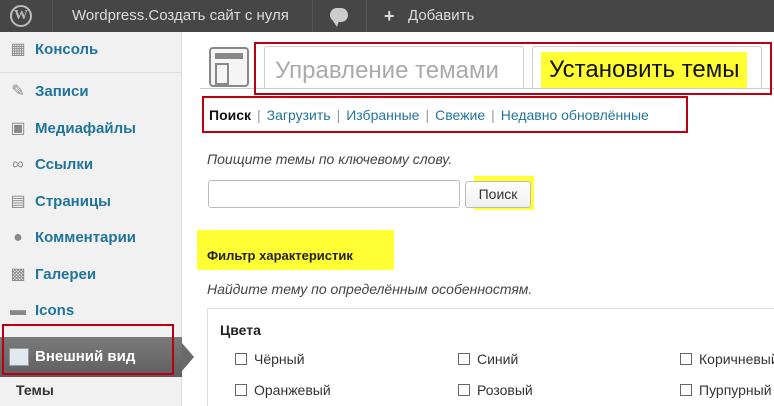  Describe the element at coordinates (334, 194) in the screenshot. I see `search-input` at that location.